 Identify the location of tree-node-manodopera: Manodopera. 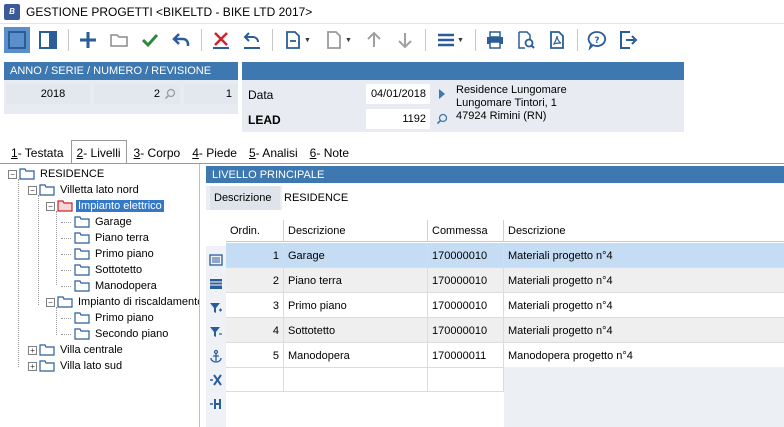
(116, 286).